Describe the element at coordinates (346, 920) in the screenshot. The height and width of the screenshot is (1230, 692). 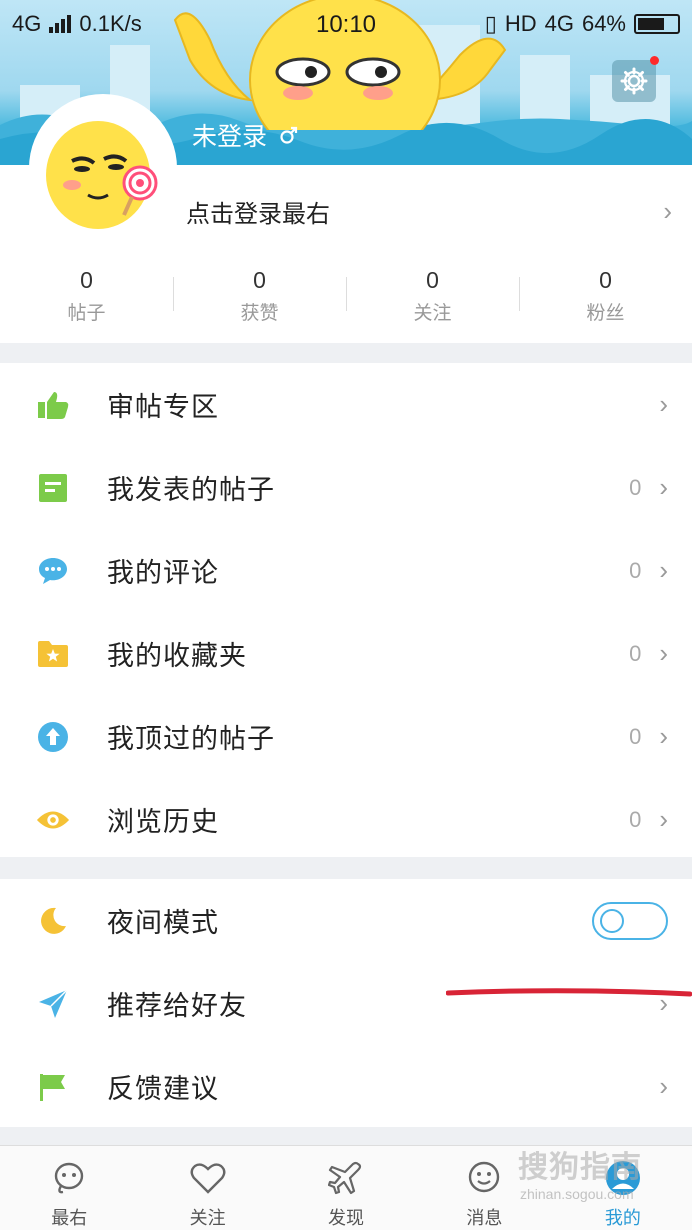
I see `menu-item-night-mode: 夜间模式` at that location.